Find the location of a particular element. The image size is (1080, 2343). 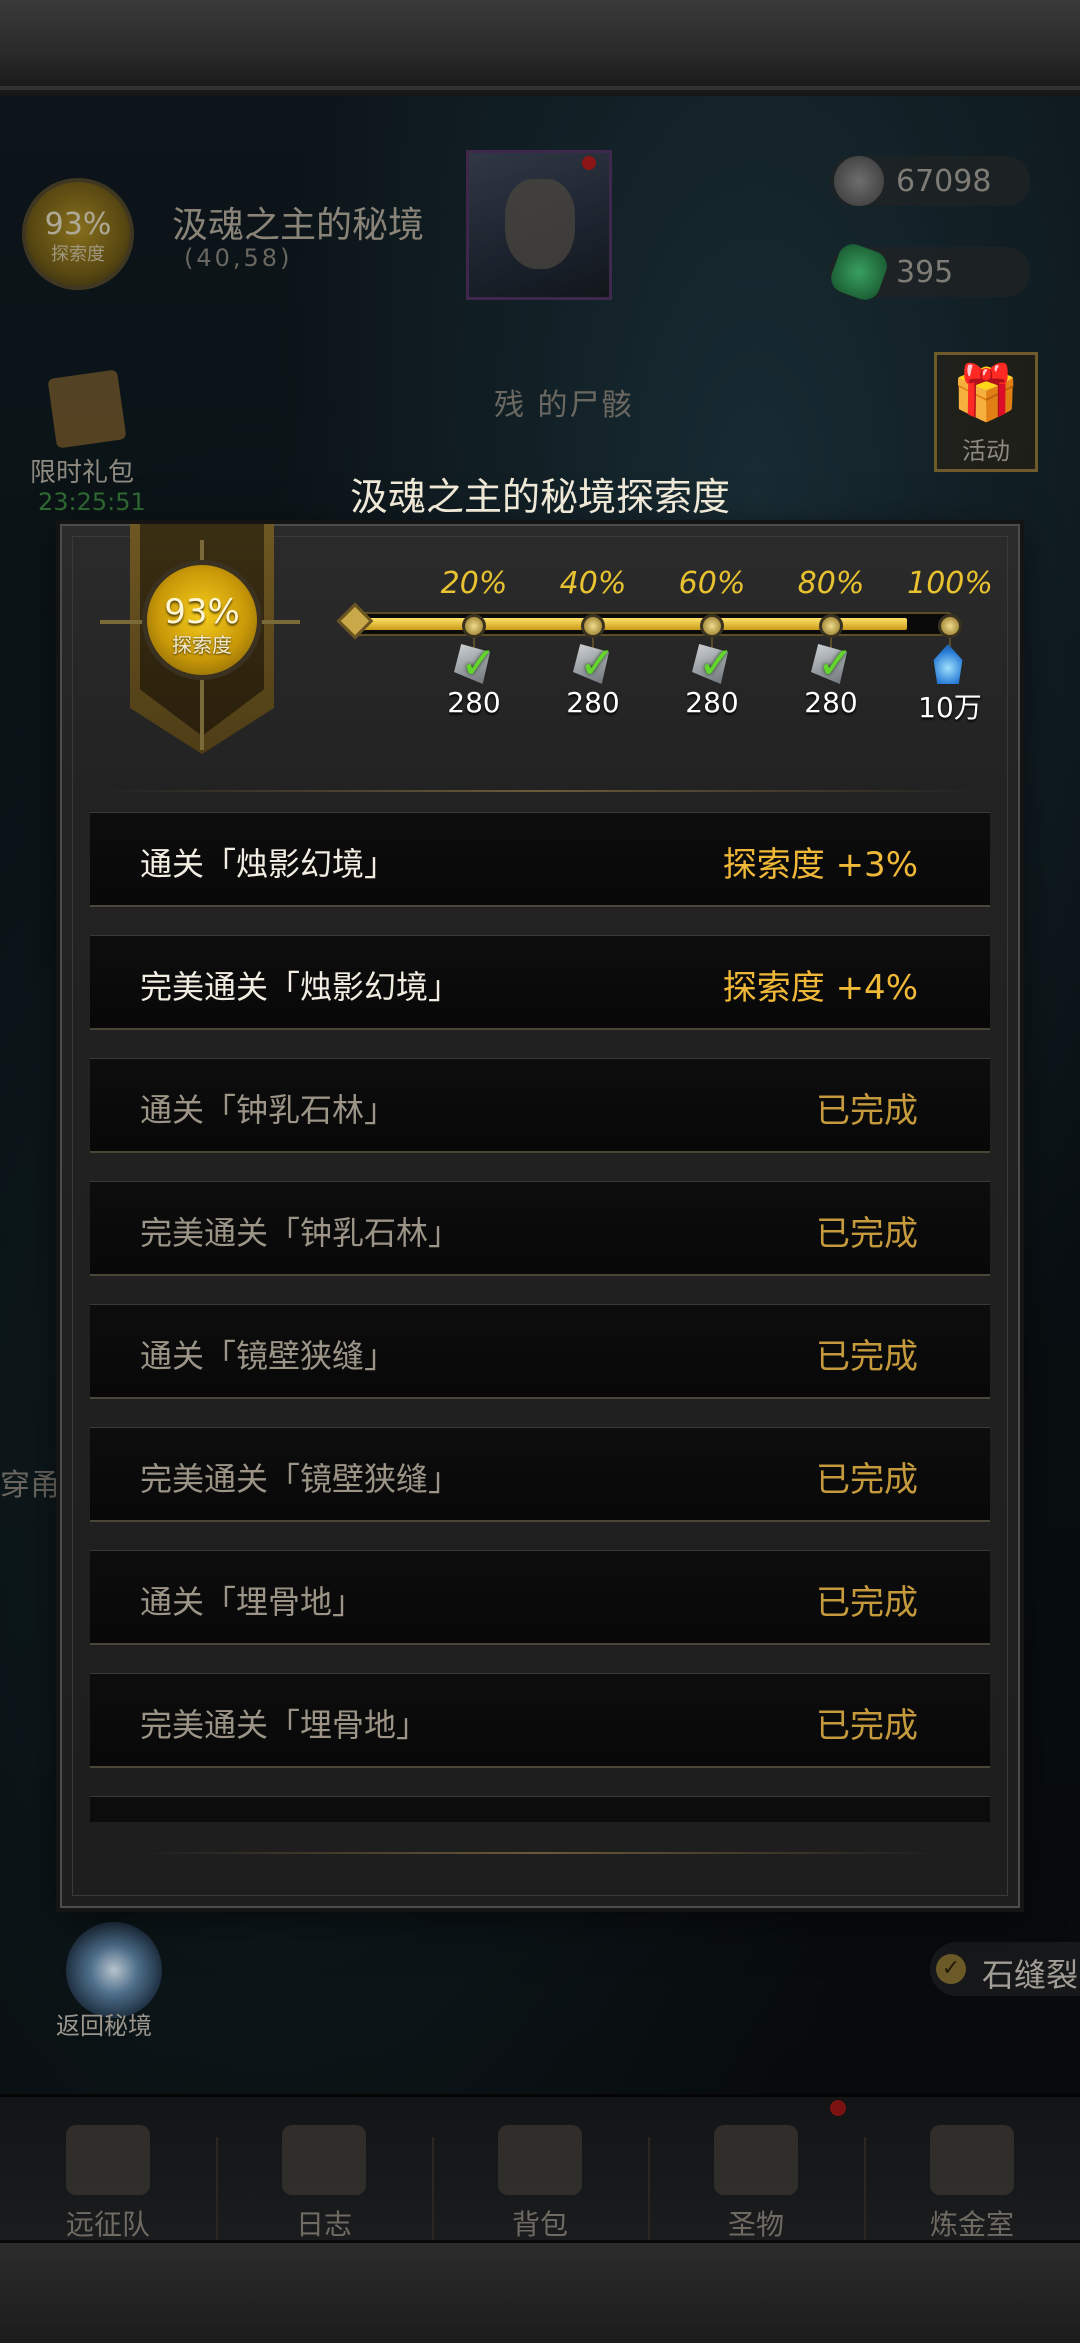

exploration-percent: 93% is located at coordinates (202, 612).